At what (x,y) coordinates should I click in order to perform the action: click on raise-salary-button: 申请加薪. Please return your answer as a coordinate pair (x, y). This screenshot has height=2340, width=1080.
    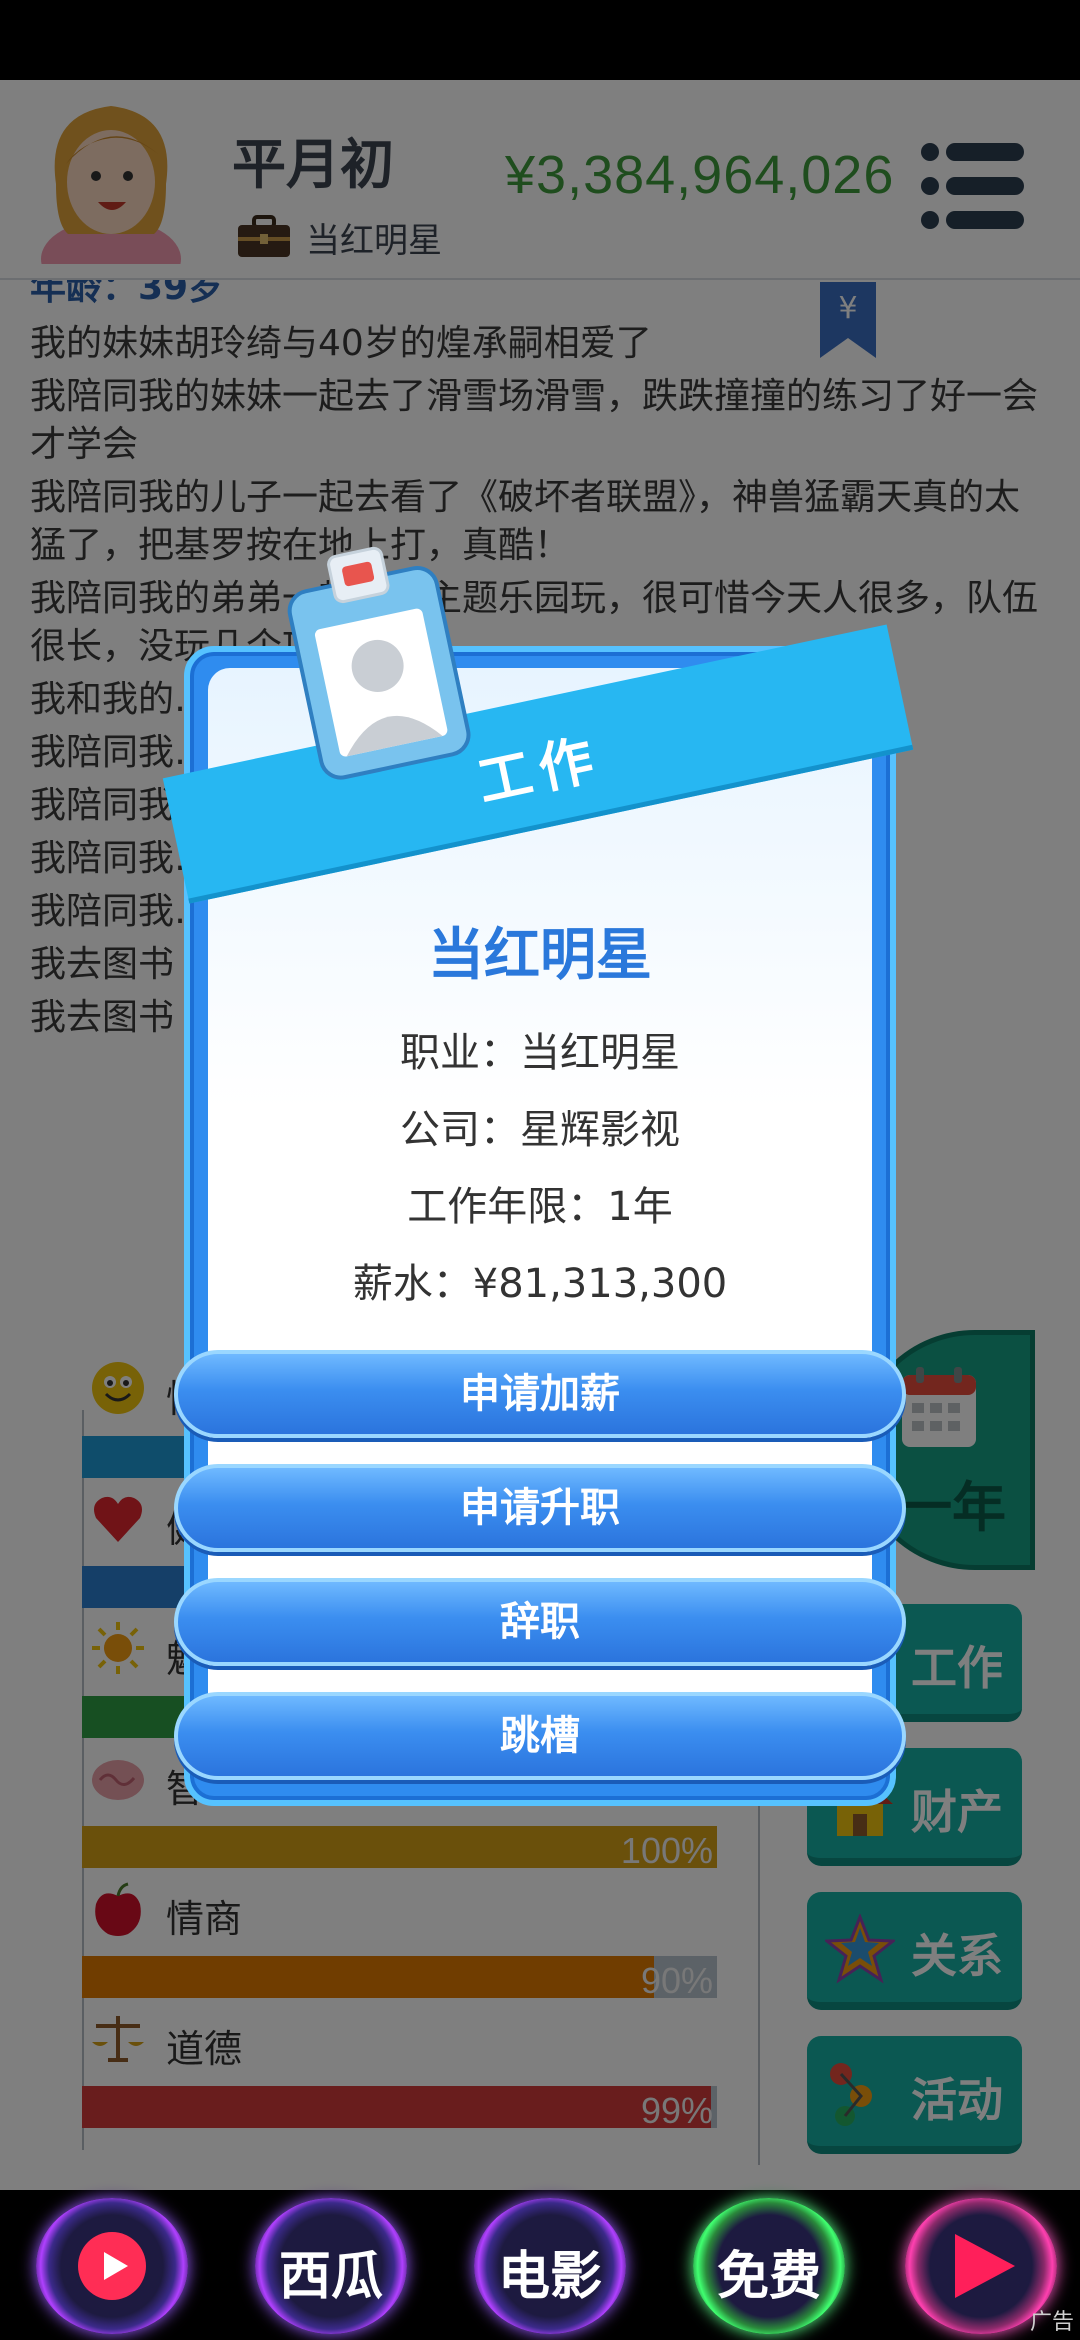
    Looking at the image, I should click on (540, 1394).